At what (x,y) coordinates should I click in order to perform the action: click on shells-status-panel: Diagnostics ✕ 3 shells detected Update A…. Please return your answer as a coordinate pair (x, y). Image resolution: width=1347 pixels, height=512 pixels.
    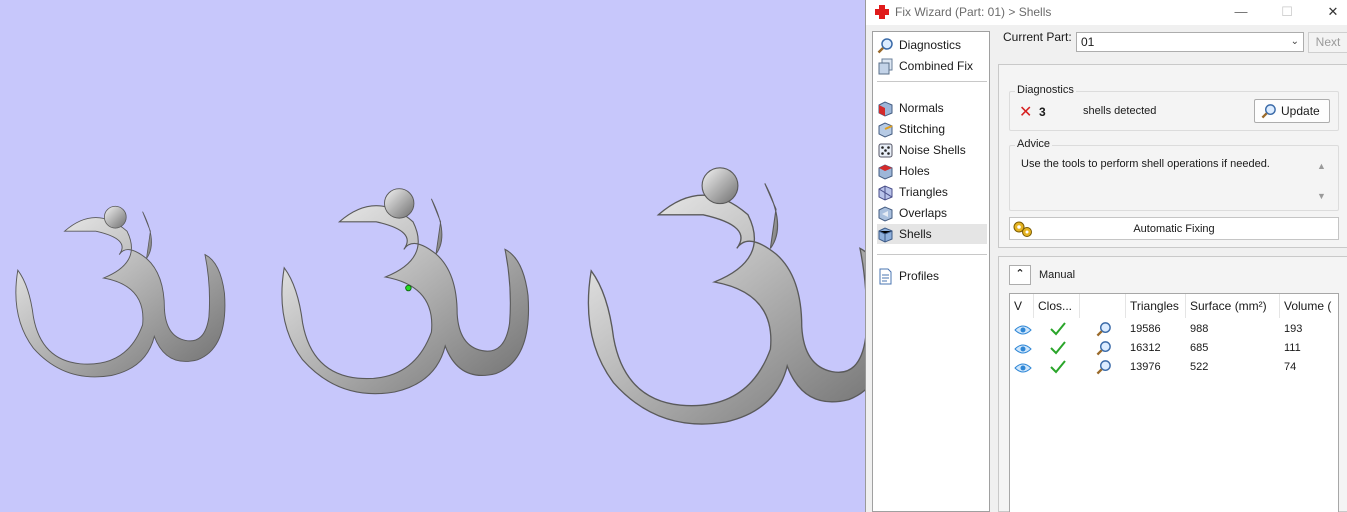
    Looking at the image, I should click on (1172, 156).